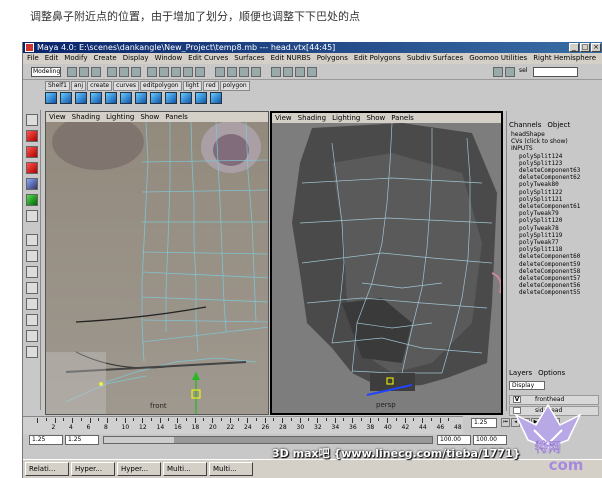  What do you see at coordinates (32, 120) in the screenshot?
I see `select-tool-icon` at bounding box center [32, 120].